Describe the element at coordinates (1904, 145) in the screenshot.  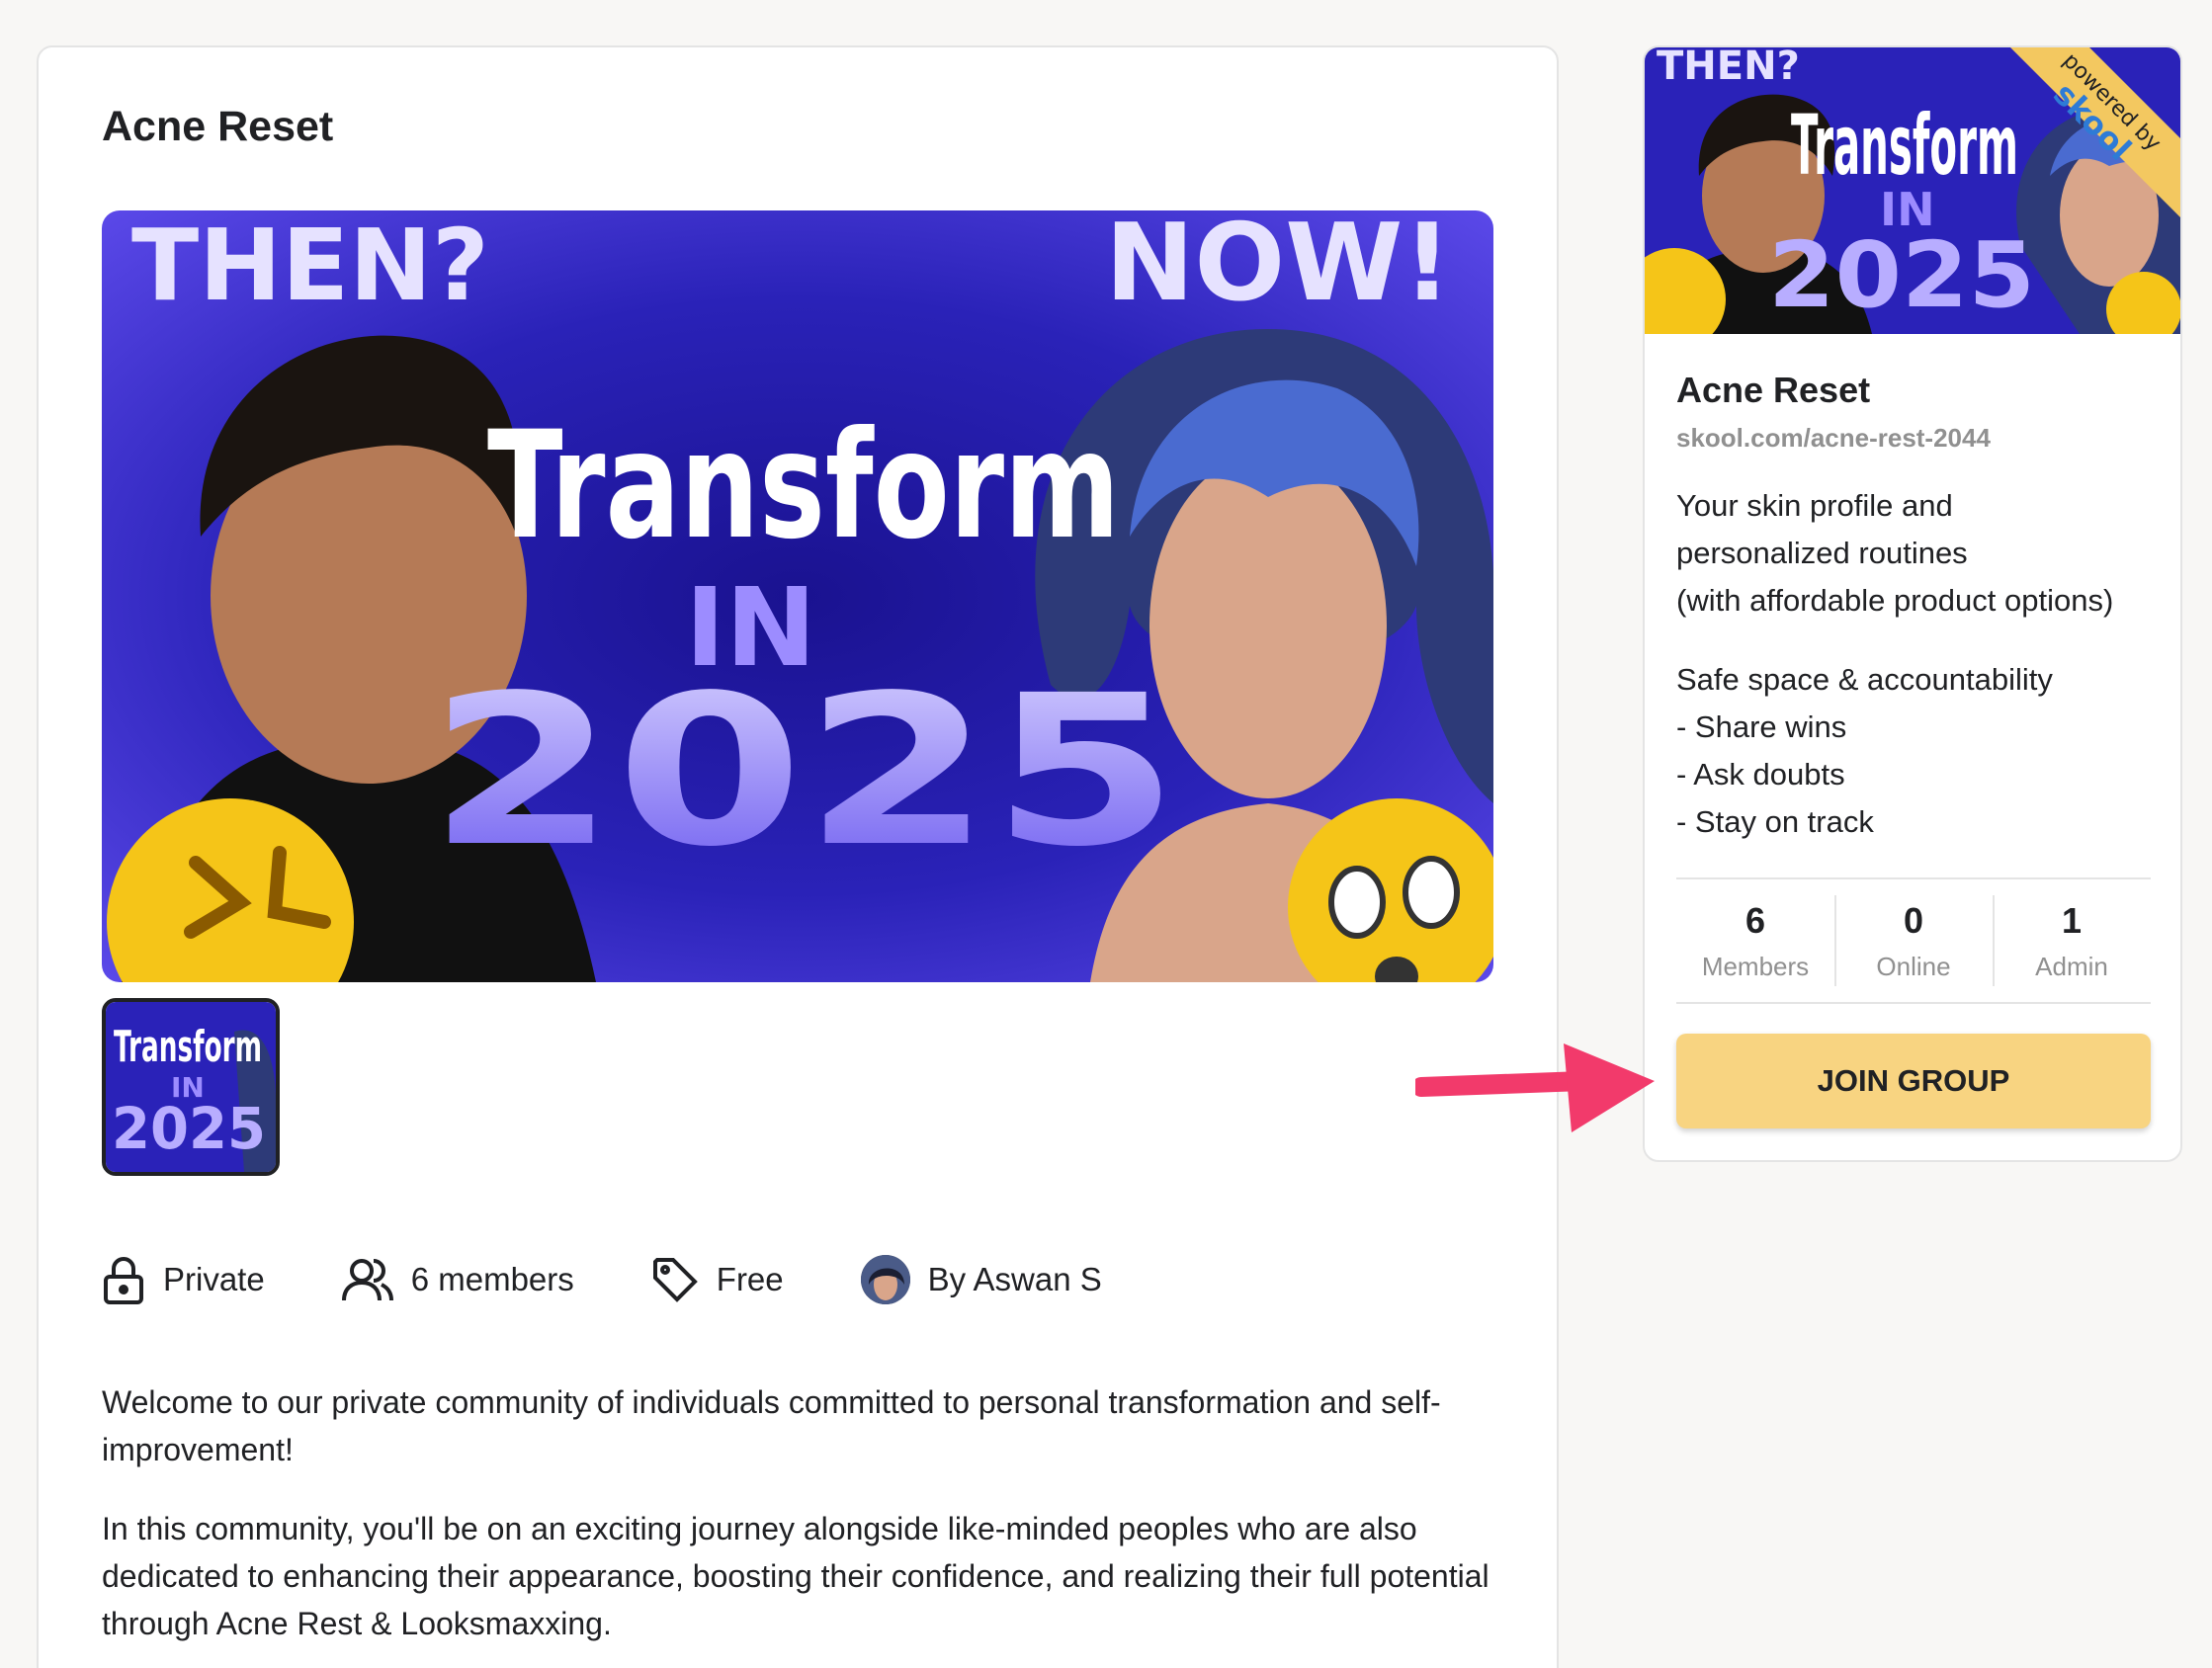
I see `banner-text-transform: Transform` at that location.